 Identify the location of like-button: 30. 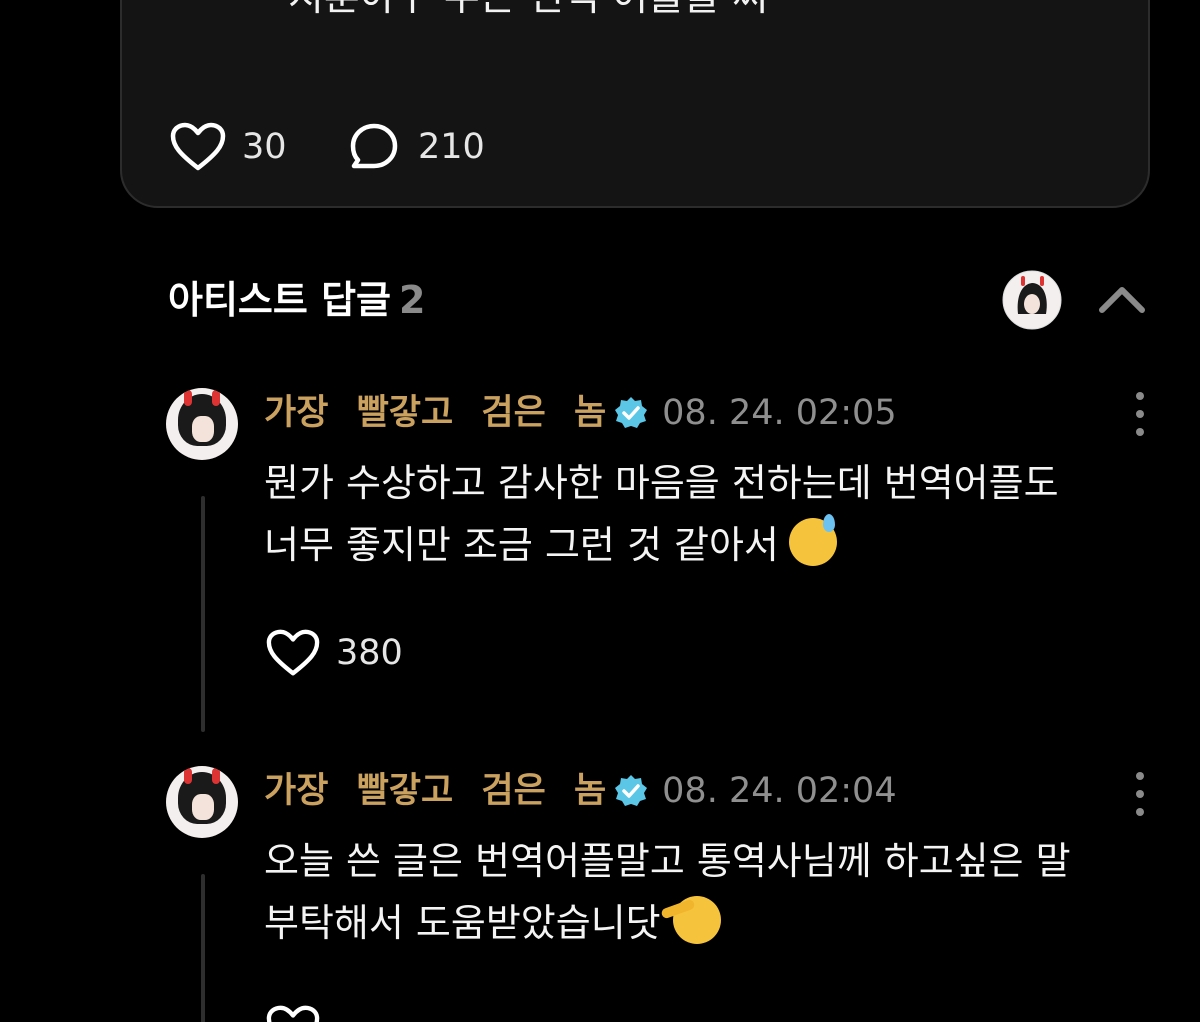
(228, 147).